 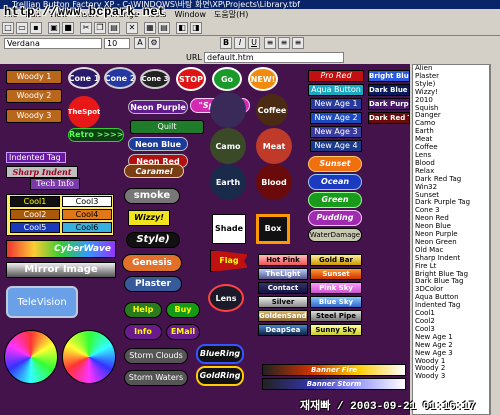 What do you see at coordinates (298, 43) in the screenshot?
I see `align-right-icon: ≡` at bounding box center [298, 43].